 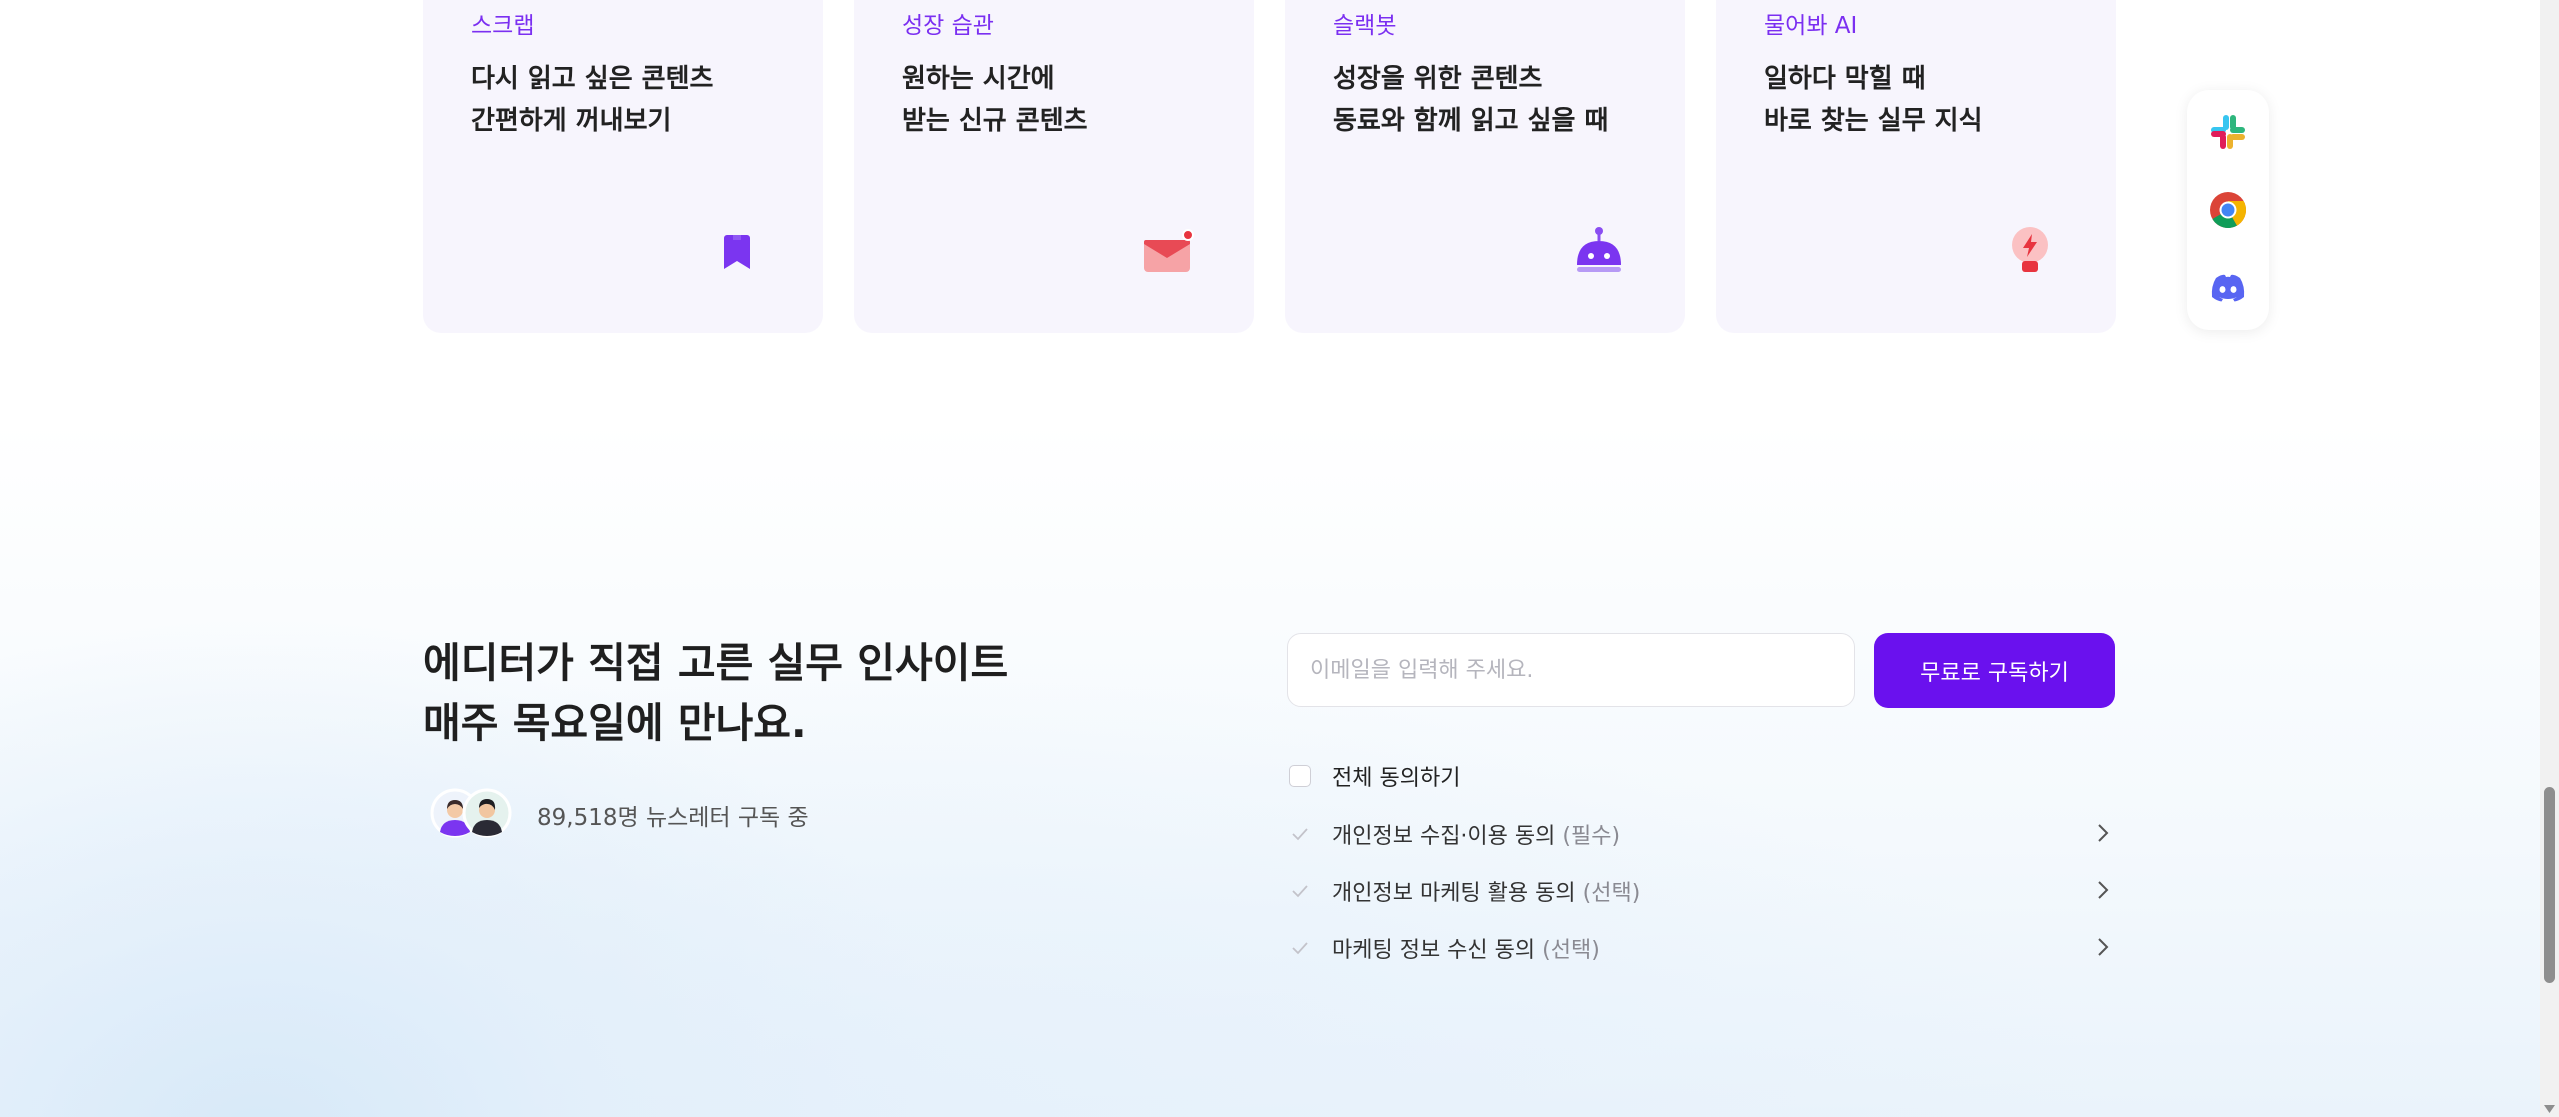 What do you see at coordinates (1486, 893) in the screenshot?
I see `consent-label: 개인정보 마케팅 활용 동의 (선택)` at bounding box center [1486, 893].